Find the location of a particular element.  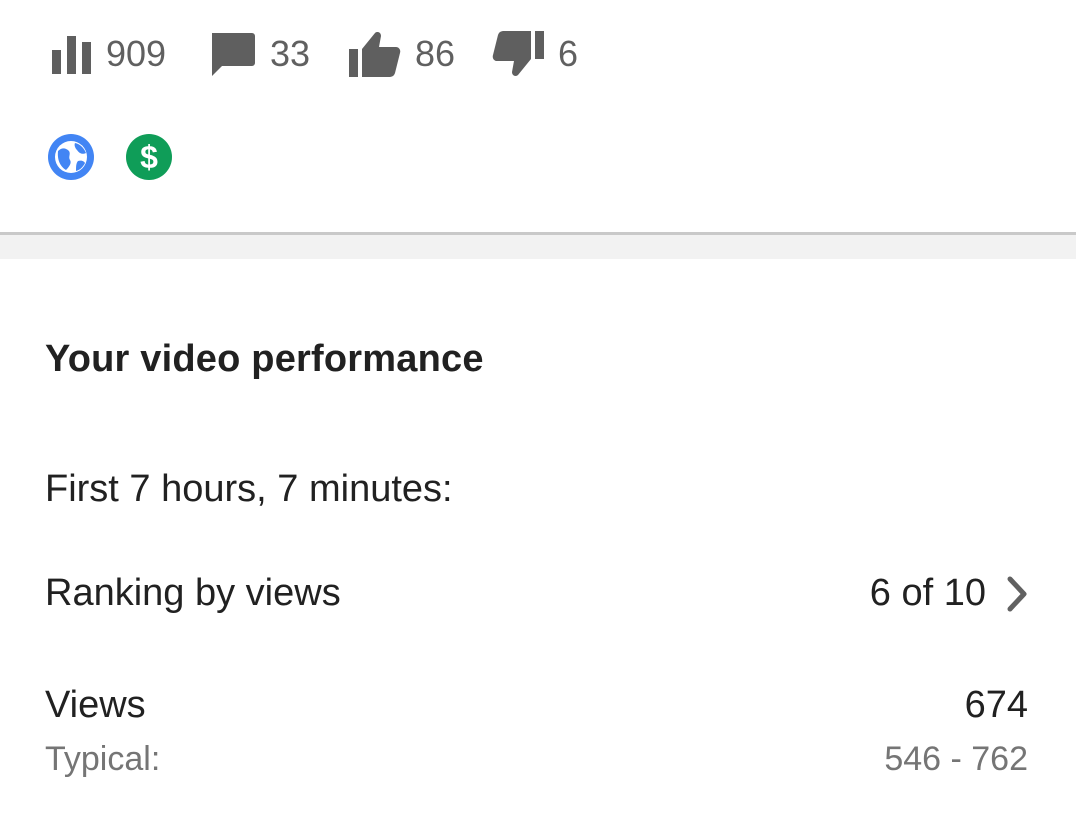

section-title: Your video performance is located at coordinates (264, 359).